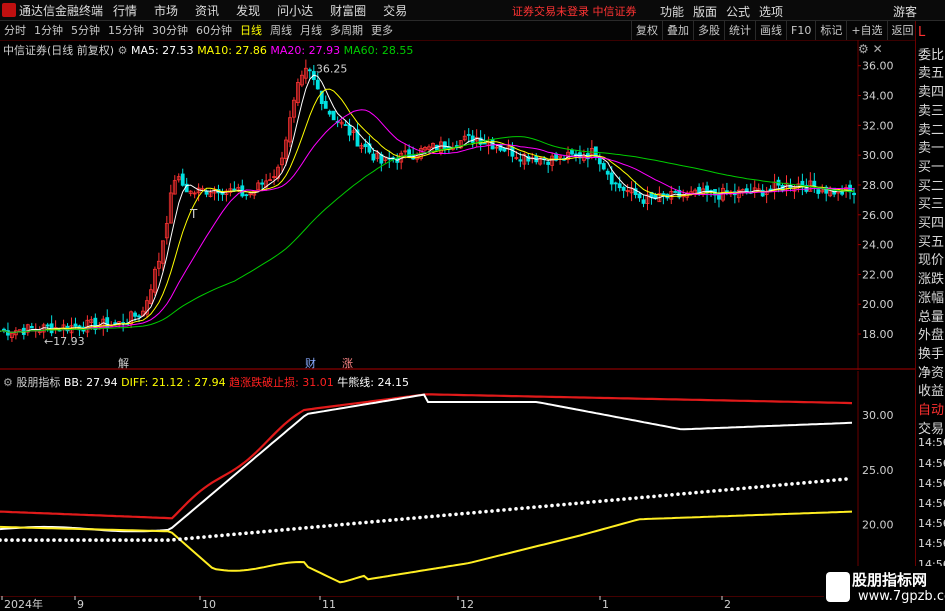  What do you see at coordinates (382, 30) in the screenshot?
I see `period-tab-10: 更多` at bounding box center [382, 30].